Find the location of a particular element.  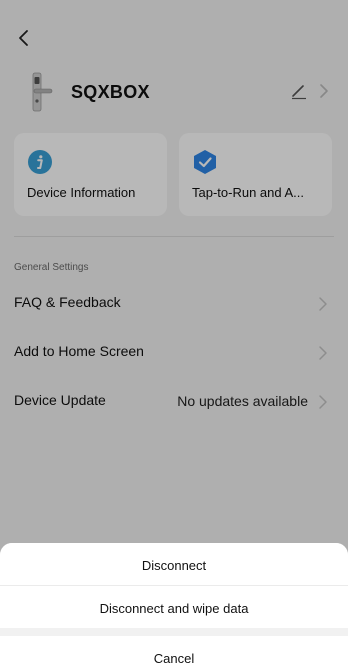

sheet-gap is located at coordinates (174, 632).